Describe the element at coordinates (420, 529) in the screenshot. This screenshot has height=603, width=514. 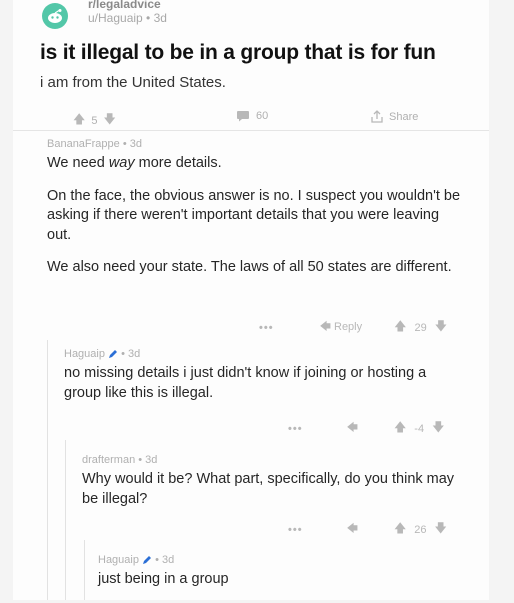
I see `comment-score: 26` at that location.